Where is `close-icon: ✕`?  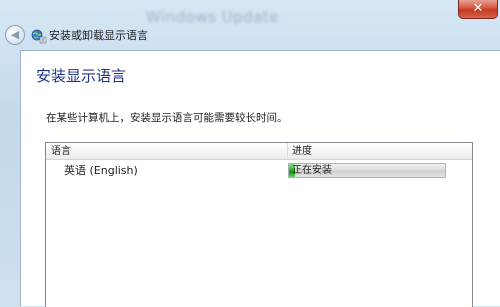 close-icon: ✕ is located at coordinates (478, 8).